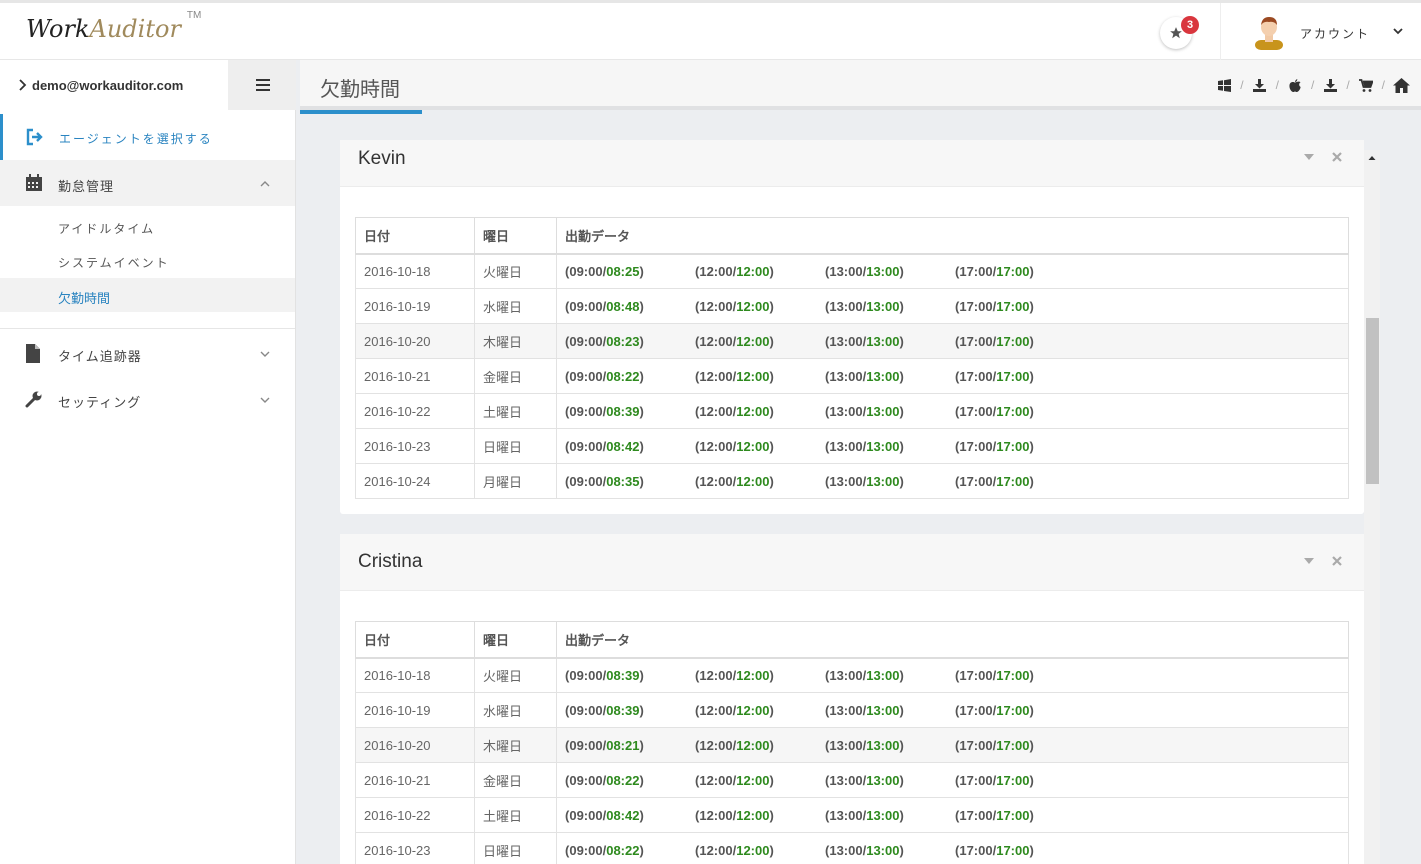 The height and width of the screenshot is (864, 1421). What do you see at coordinates (604, 376) in the screenshot?
I see `time-pair: (09:00/08:22)` at bounding box center [604, 376].